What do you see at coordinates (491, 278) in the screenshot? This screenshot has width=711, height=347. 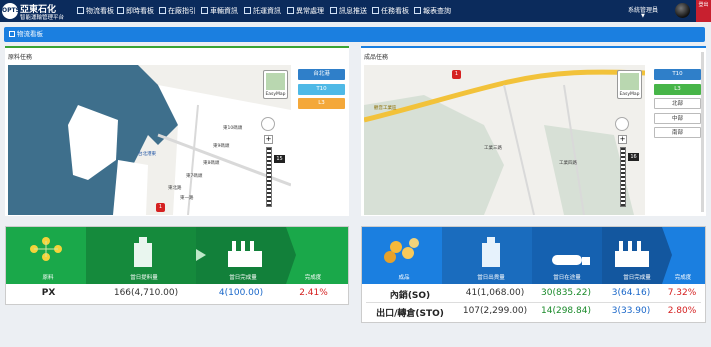 I see `col-header-daily-shipped: 當日出貨量` at bounding box center [491, 278].